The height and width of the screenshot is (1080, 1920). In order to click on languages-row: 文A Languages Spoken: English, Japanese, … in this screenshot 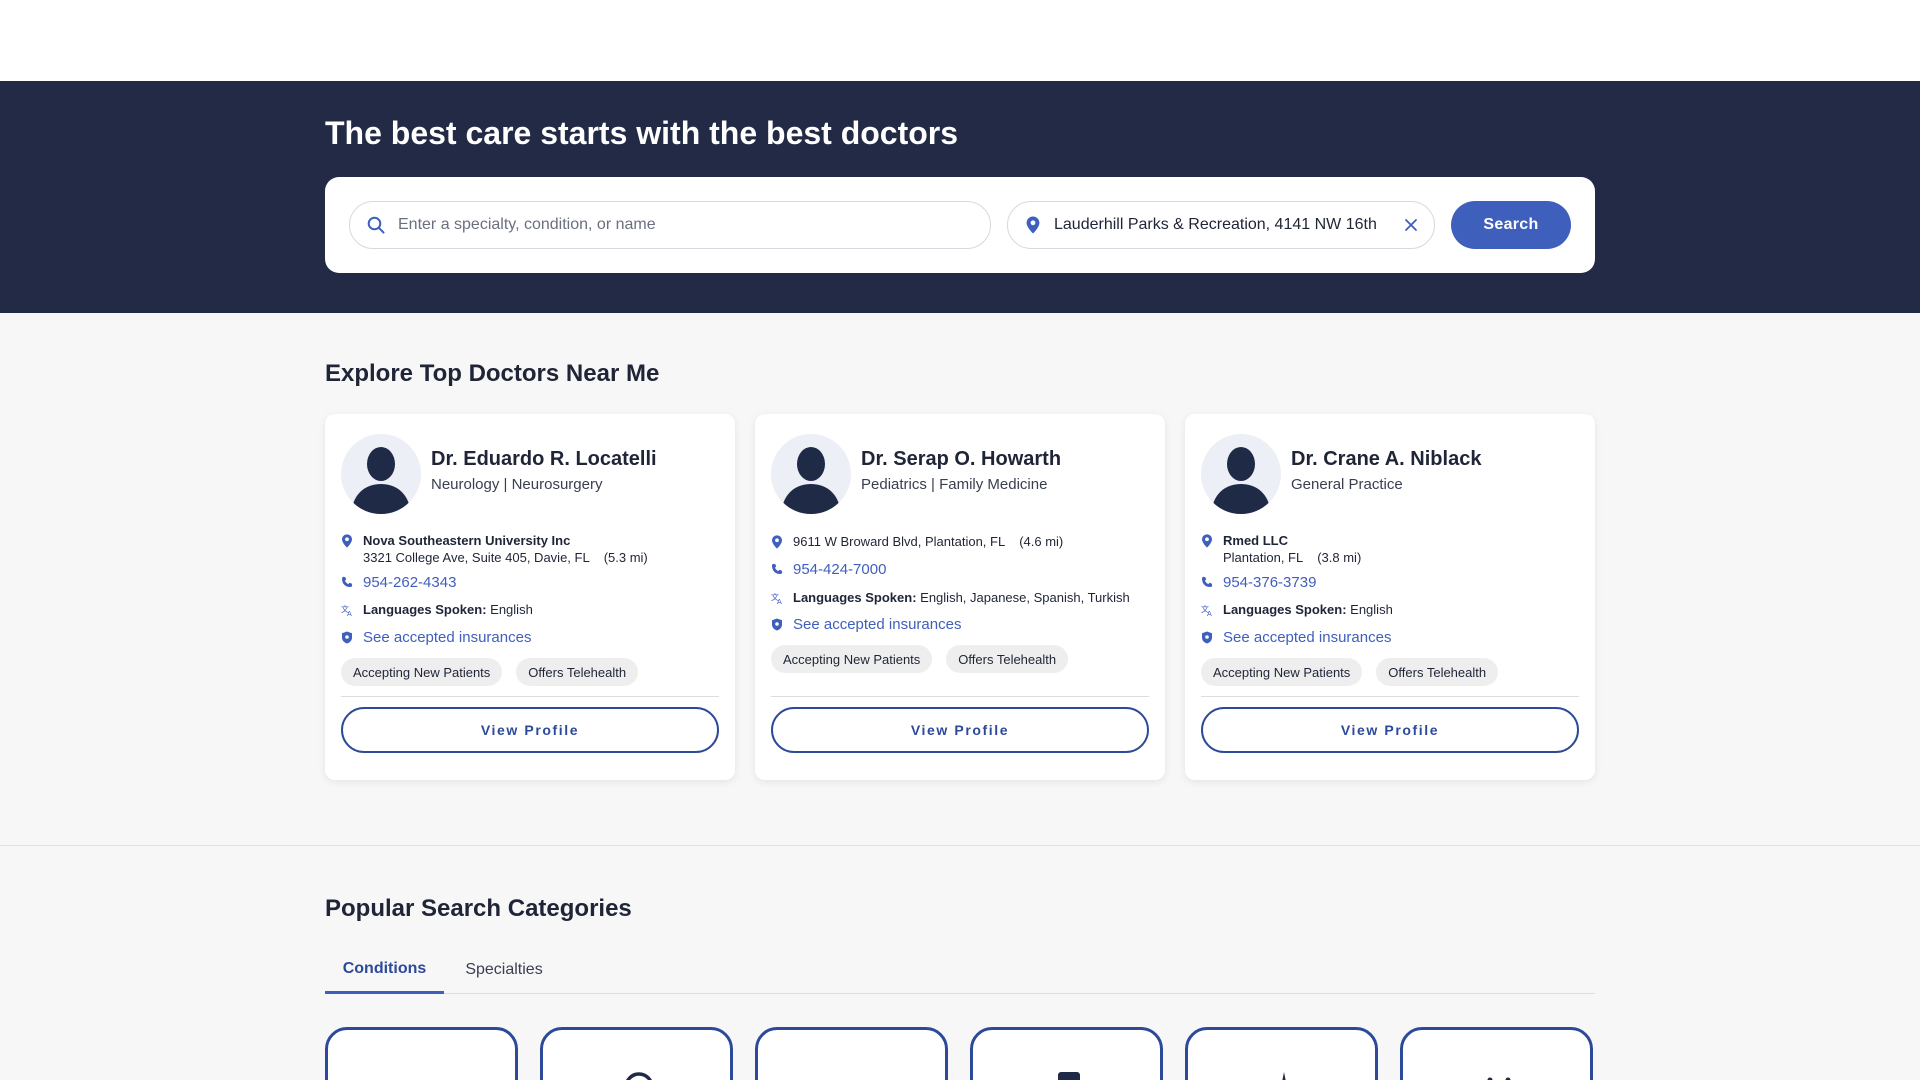, I will do `click(950, 597)`.